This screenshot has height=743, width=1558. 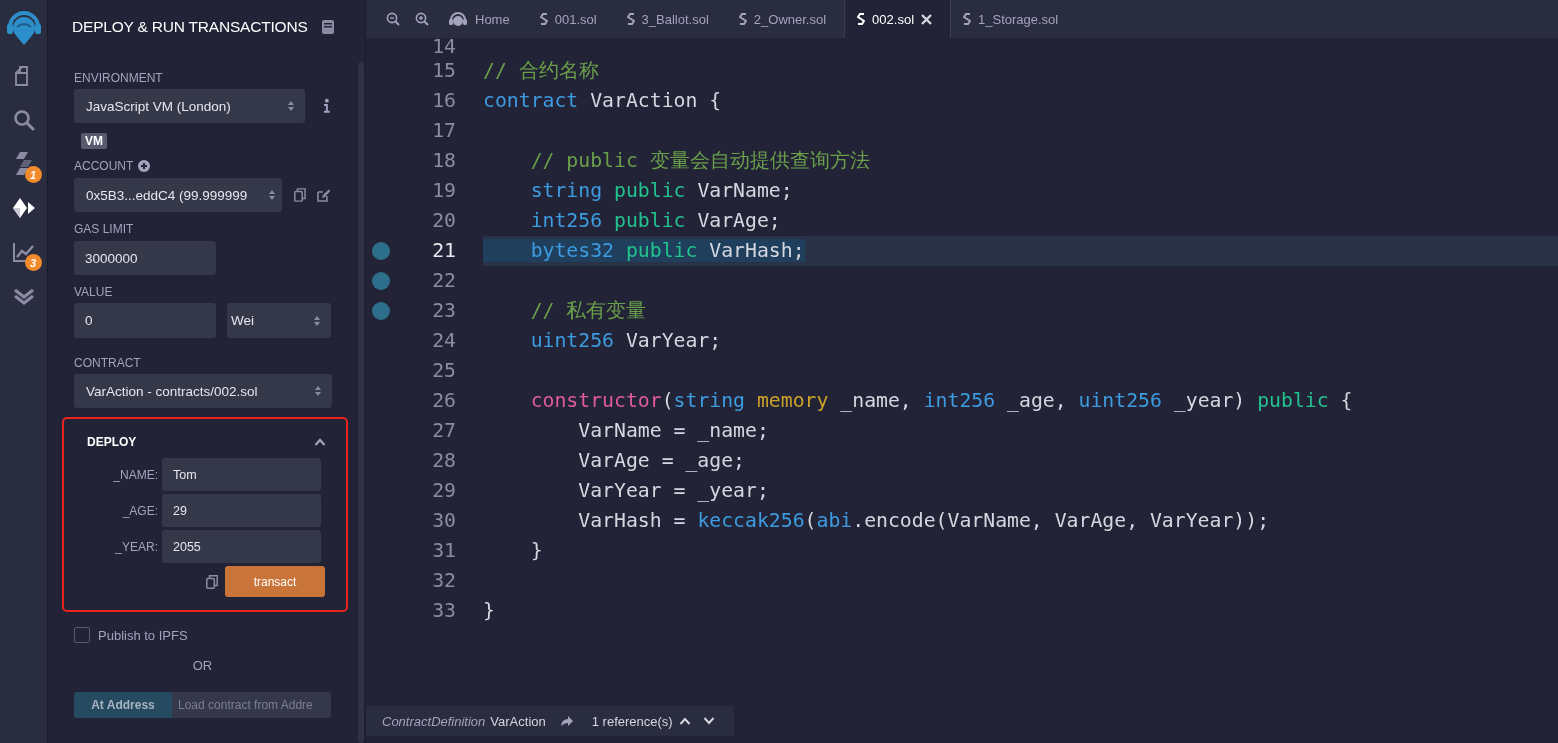 I want to click on code-line: // 合约名称, so click(x=541, y=70).